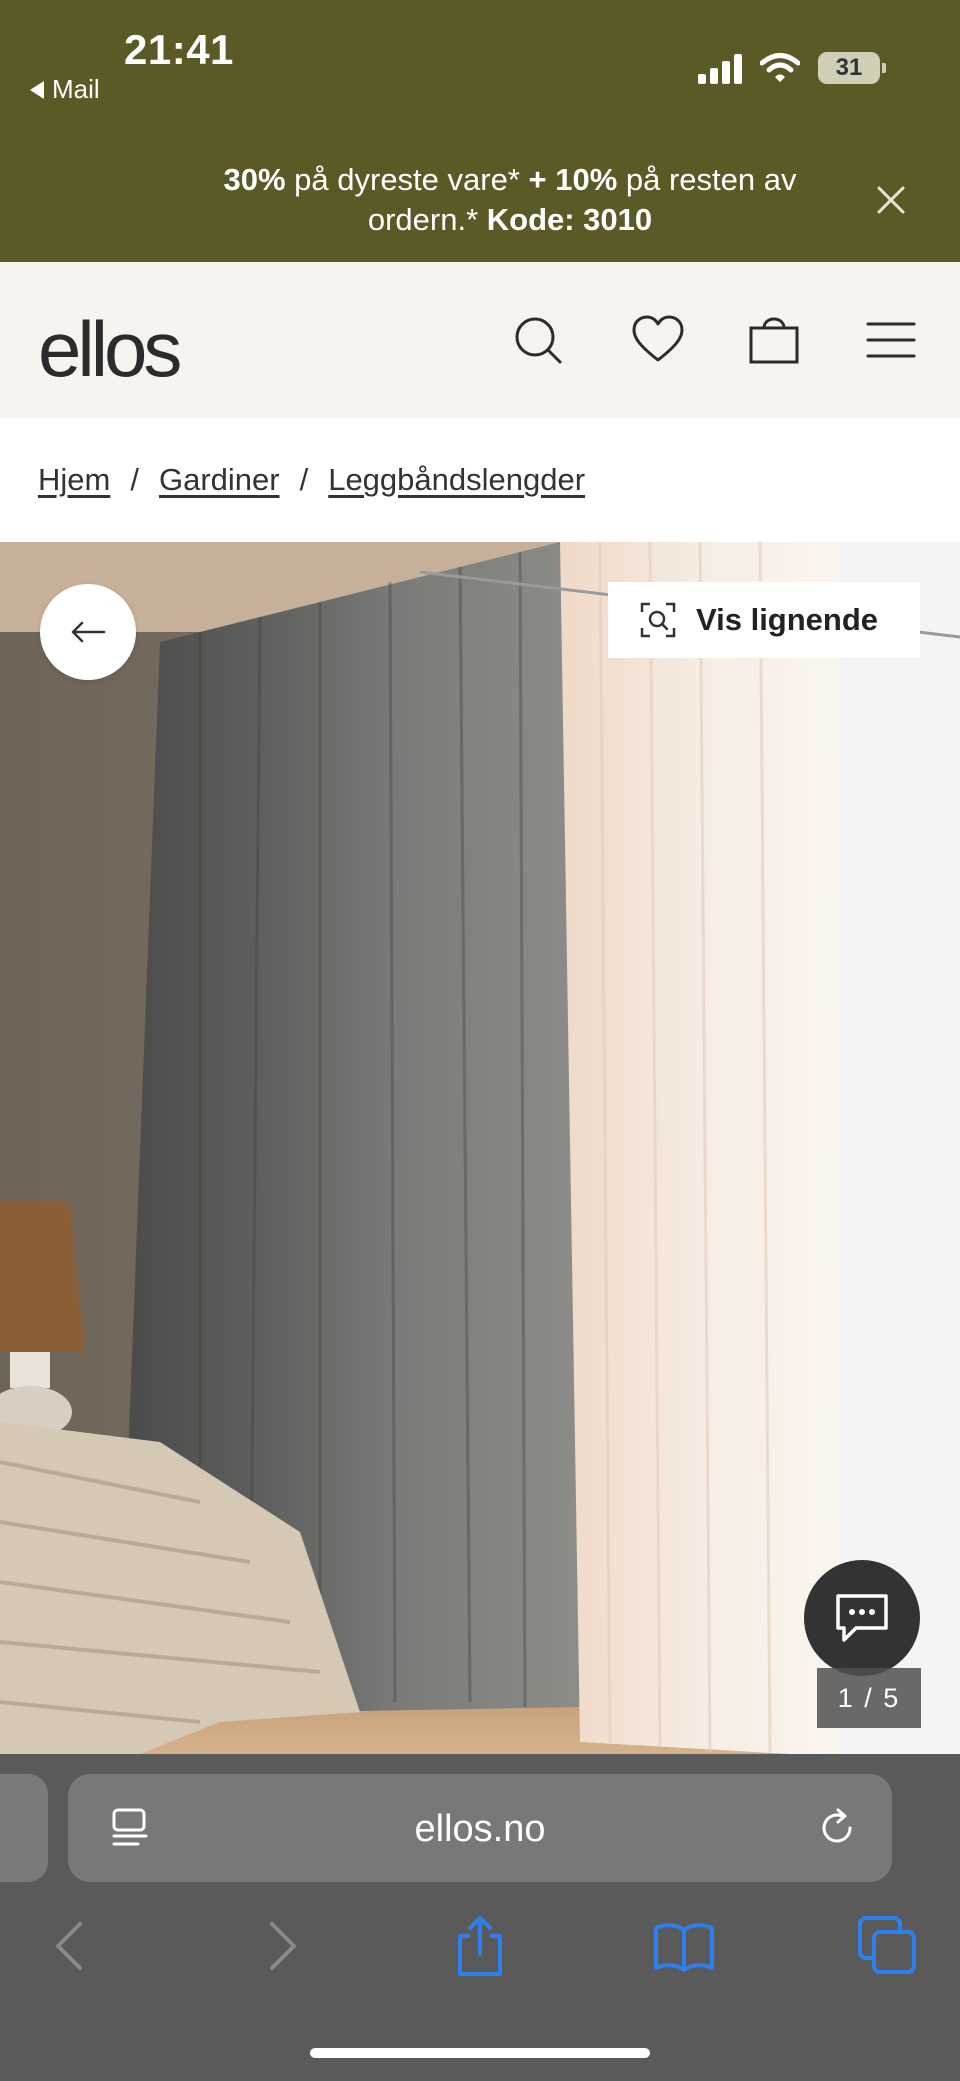 This screenshot has height=2081, width=960. I want to click on heart-icon, so click(658, 340).